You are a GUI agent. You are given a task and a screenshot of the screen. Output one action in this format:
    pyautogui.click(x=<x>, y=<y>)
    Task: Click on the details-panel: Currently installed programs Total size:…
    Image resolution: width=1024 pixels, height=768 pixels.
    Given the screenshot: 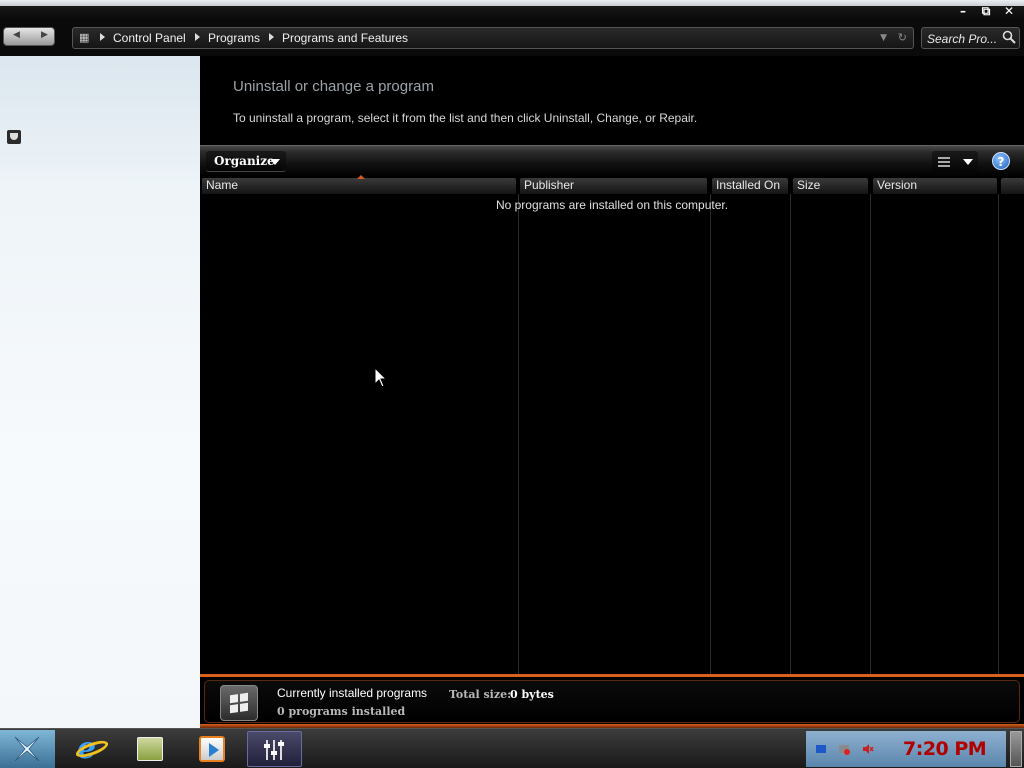 What is the action you would take?
    pyautogui.click(x=612, y=701)
    